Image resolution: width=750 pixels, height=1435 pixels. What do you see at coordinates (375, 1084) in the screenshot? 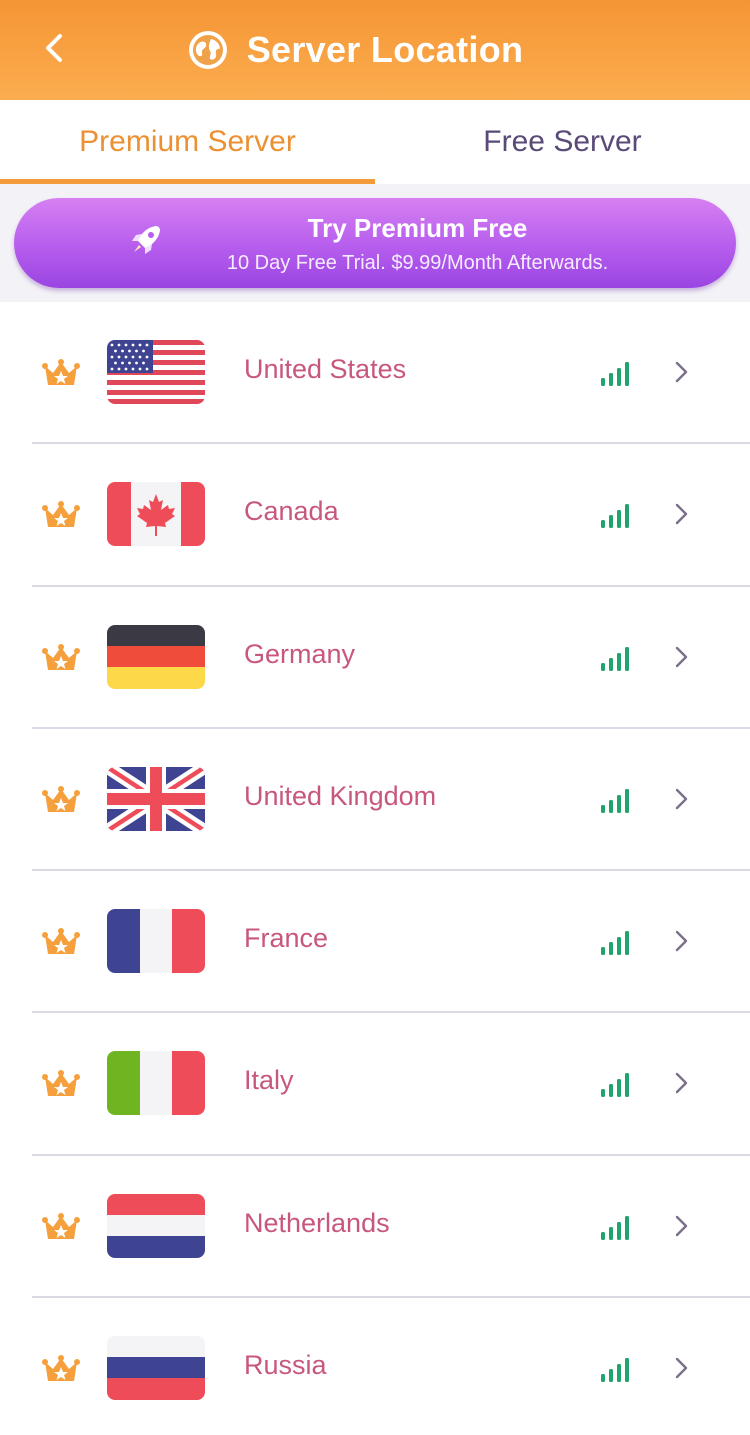
I see `server-row-italy: Italy` at bounding box center [375, 1084].